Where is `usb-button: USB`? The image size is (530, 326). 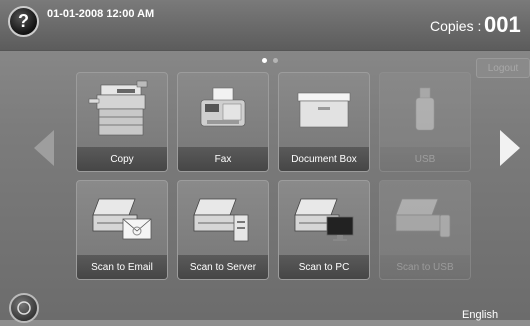
usb-button: USB is located at coordinates (425, 122).